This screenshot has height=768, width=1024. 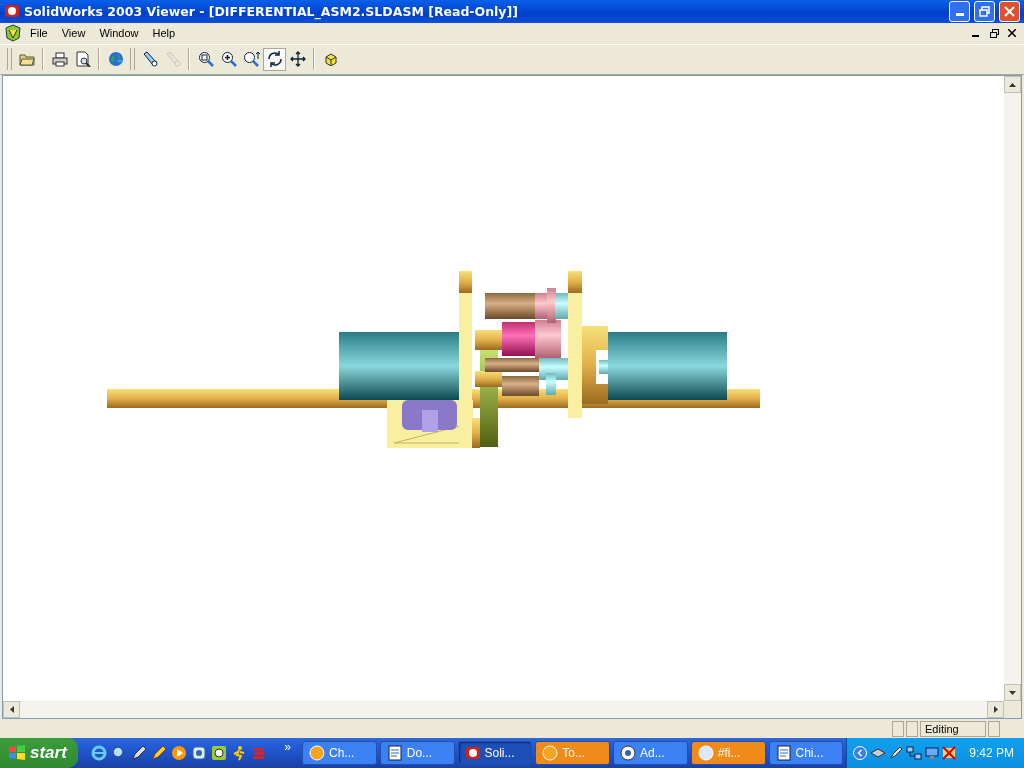 I want to click on clock-icon, so click(x=219, y=753).